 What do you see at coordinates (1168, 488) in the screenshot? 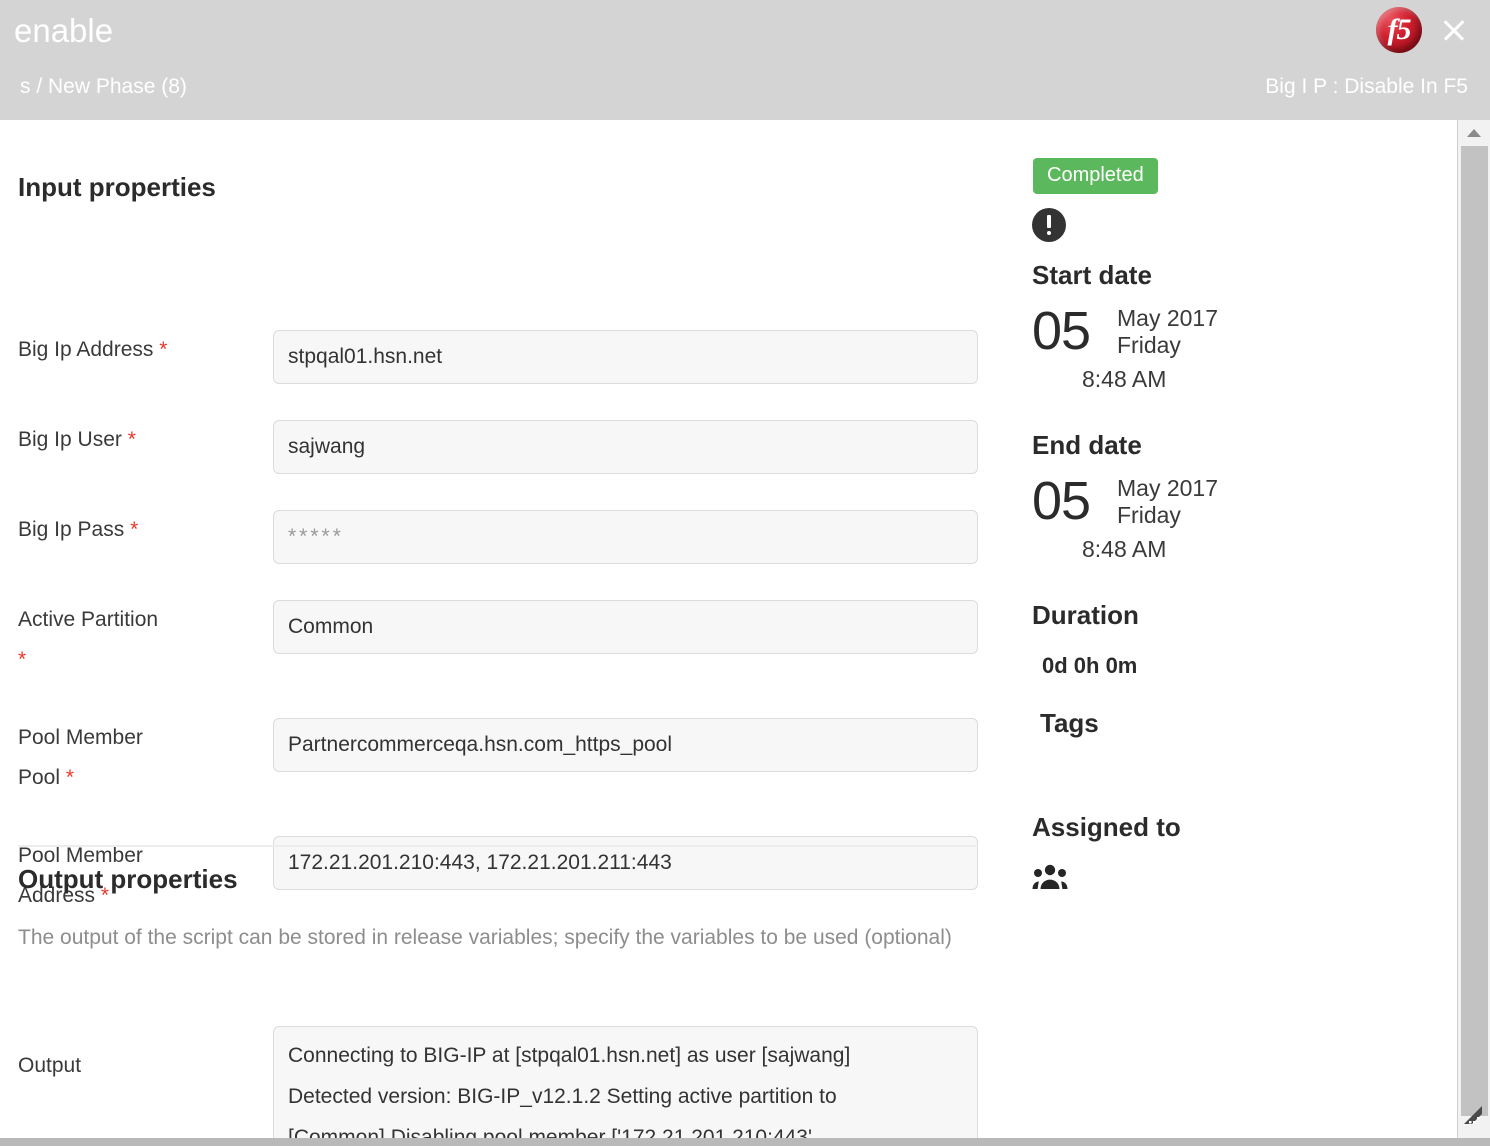
I see `end-date-month-year: May 2017` at bounding box center [1168, 488].